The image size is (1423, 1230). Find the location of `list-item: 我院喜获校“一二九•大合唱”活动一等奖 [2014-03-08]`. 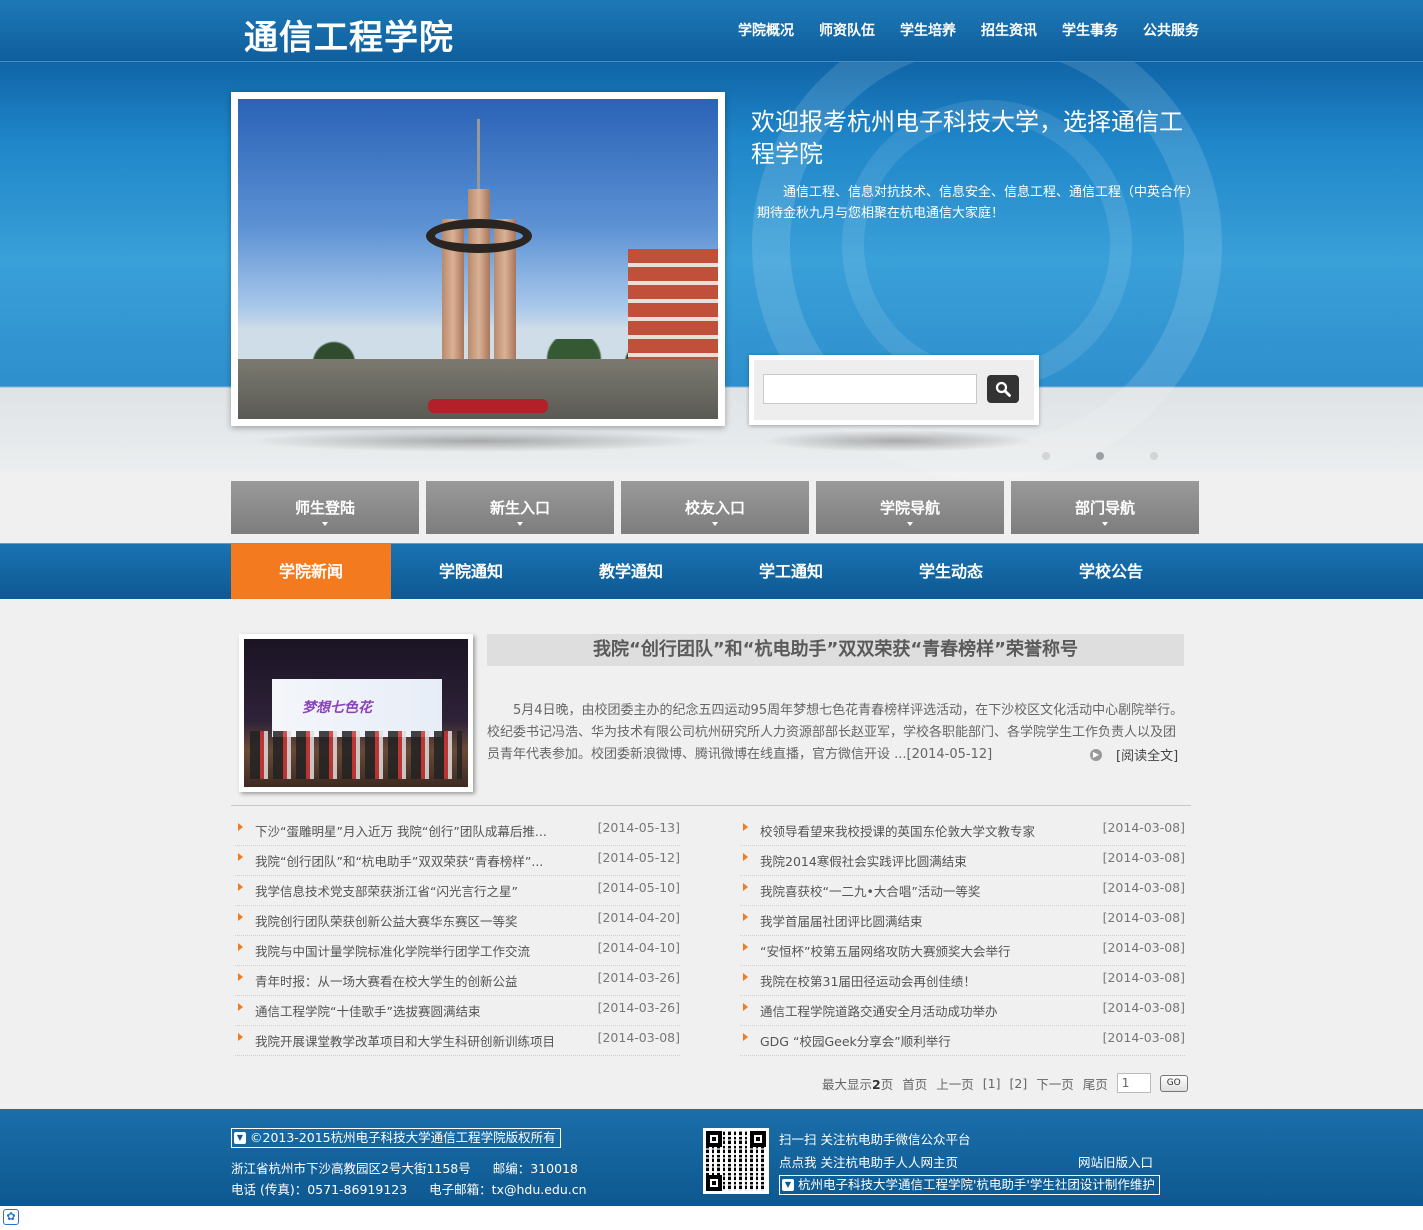

list-item: 我院喜获校“一二九•大合唱”活动一等奖 [2014-03-08] is located at coordinates (962, 891).